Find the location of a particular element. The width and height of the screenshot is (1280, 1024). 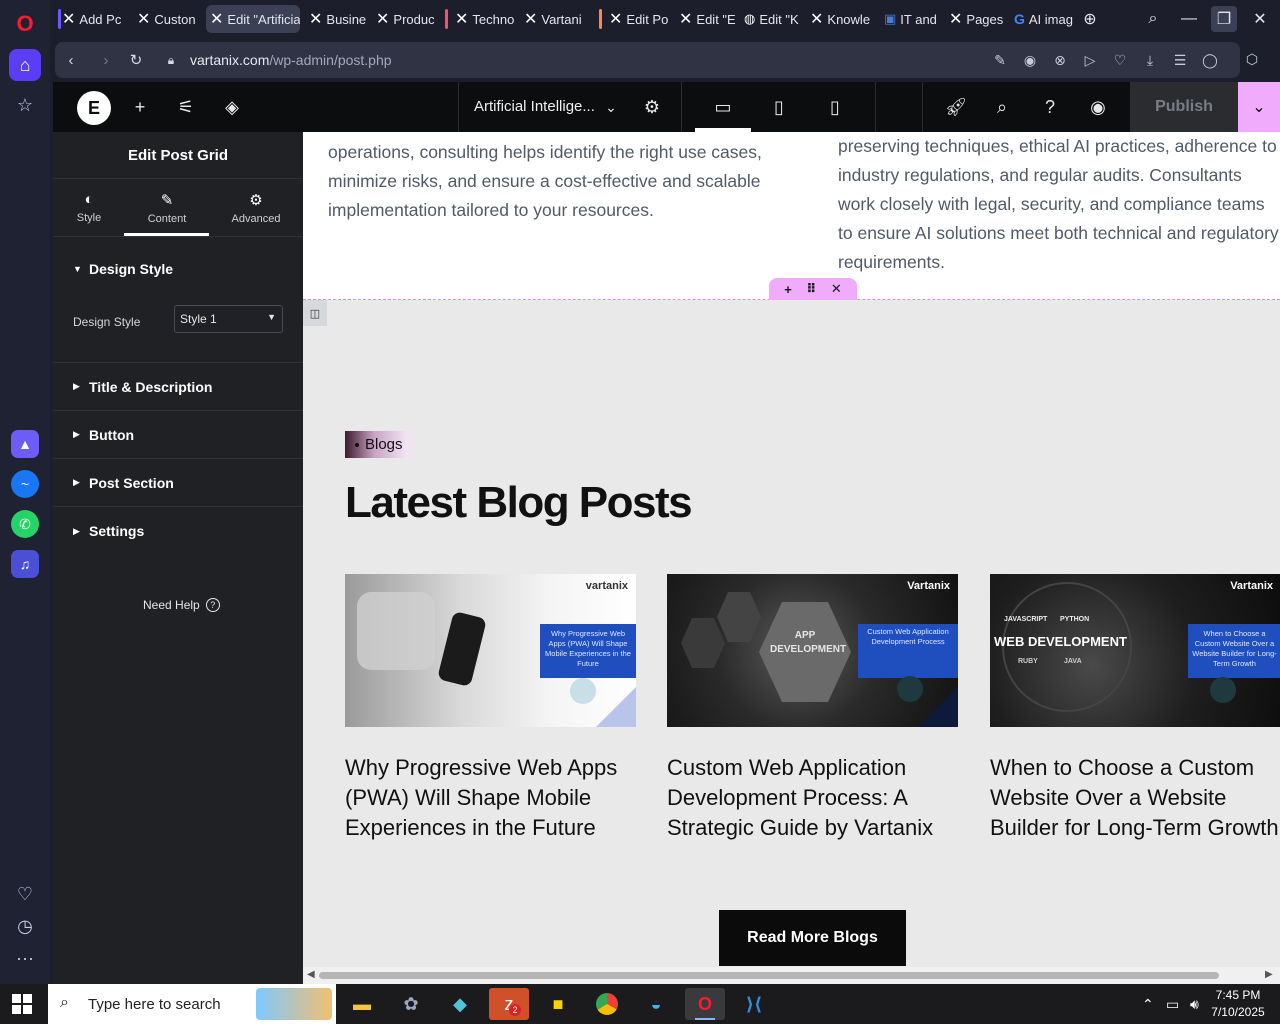

tray-chevron-up-icon: ⌃ is located at coordinates (1148, 1004).